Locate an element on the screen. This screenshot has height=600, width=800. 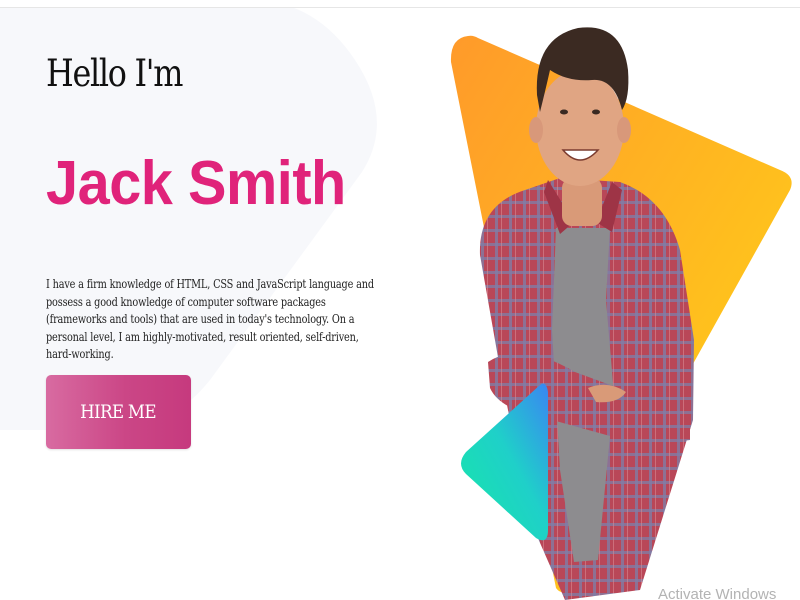
right-eye-shape is located at coordinates (596, 112).